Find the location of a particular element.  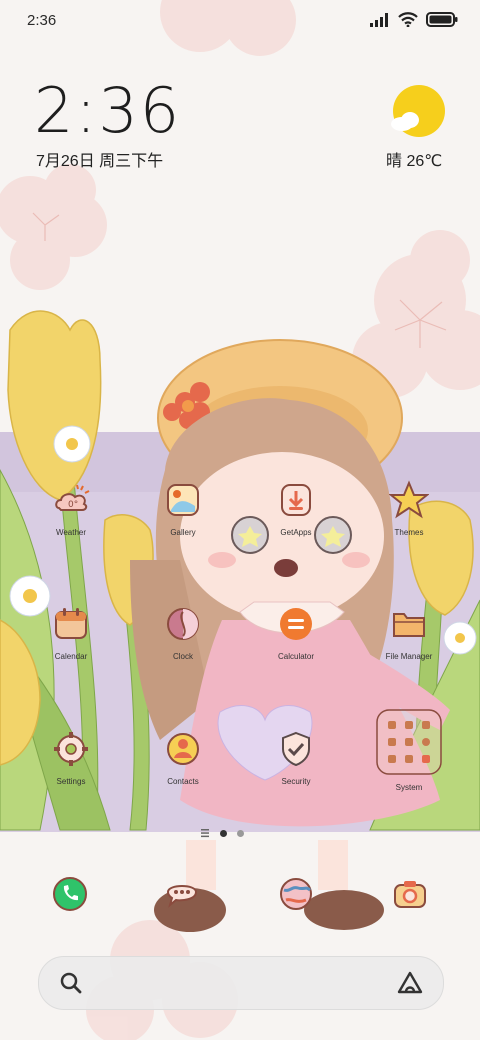

page-indicator is located at coordinates (222, 833).